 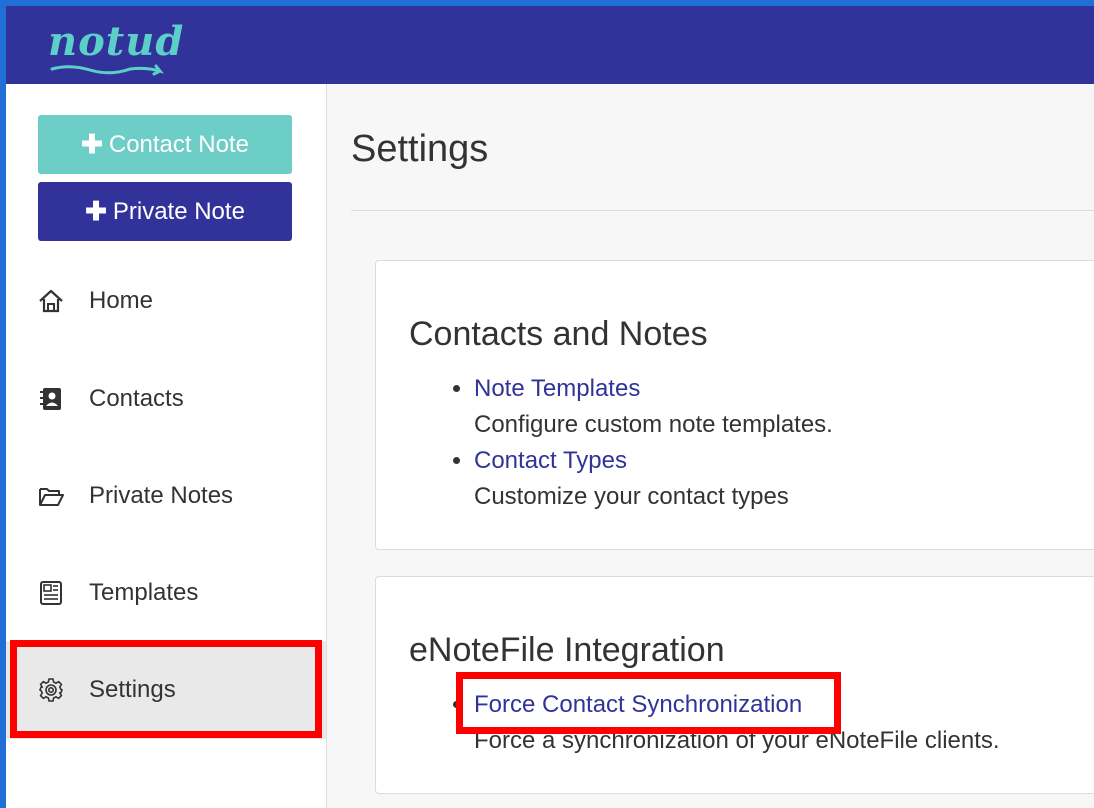 I want to click on gear-icon, so click(x=51, y=690).